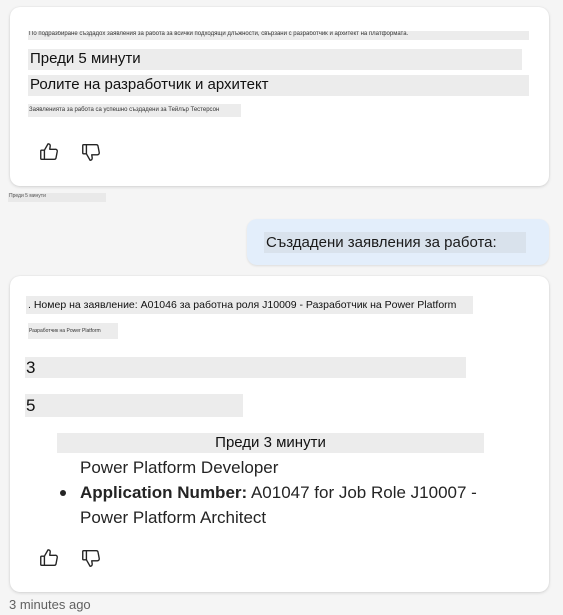 This screenshot has width=563, height=615. I want to click on message-time-label: Преди 3 минути, so click(270, 443).